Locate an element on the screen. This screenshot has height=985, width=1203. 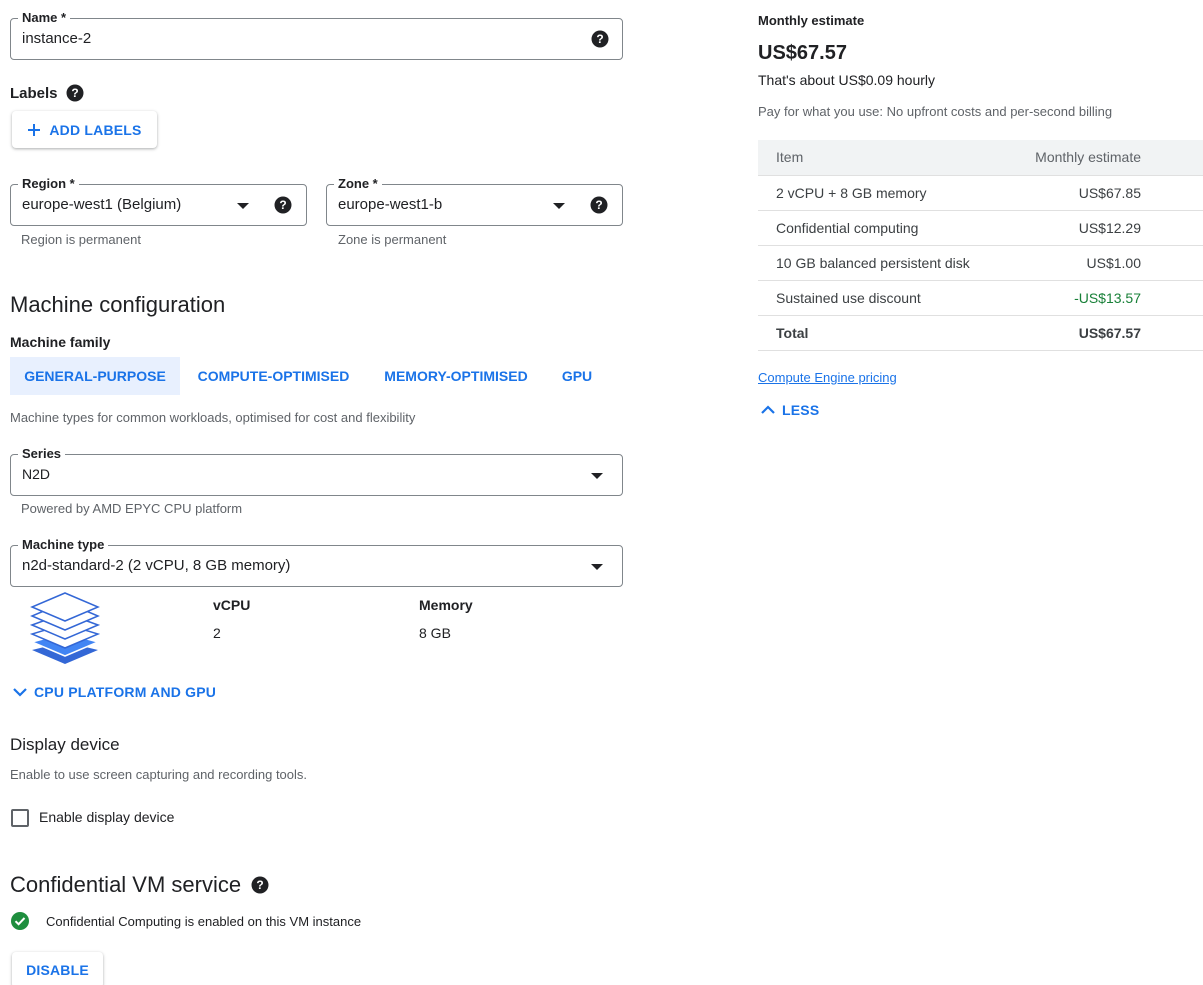
table-row: Confidential computing US$12.29 is located at coordinates (980, 228).